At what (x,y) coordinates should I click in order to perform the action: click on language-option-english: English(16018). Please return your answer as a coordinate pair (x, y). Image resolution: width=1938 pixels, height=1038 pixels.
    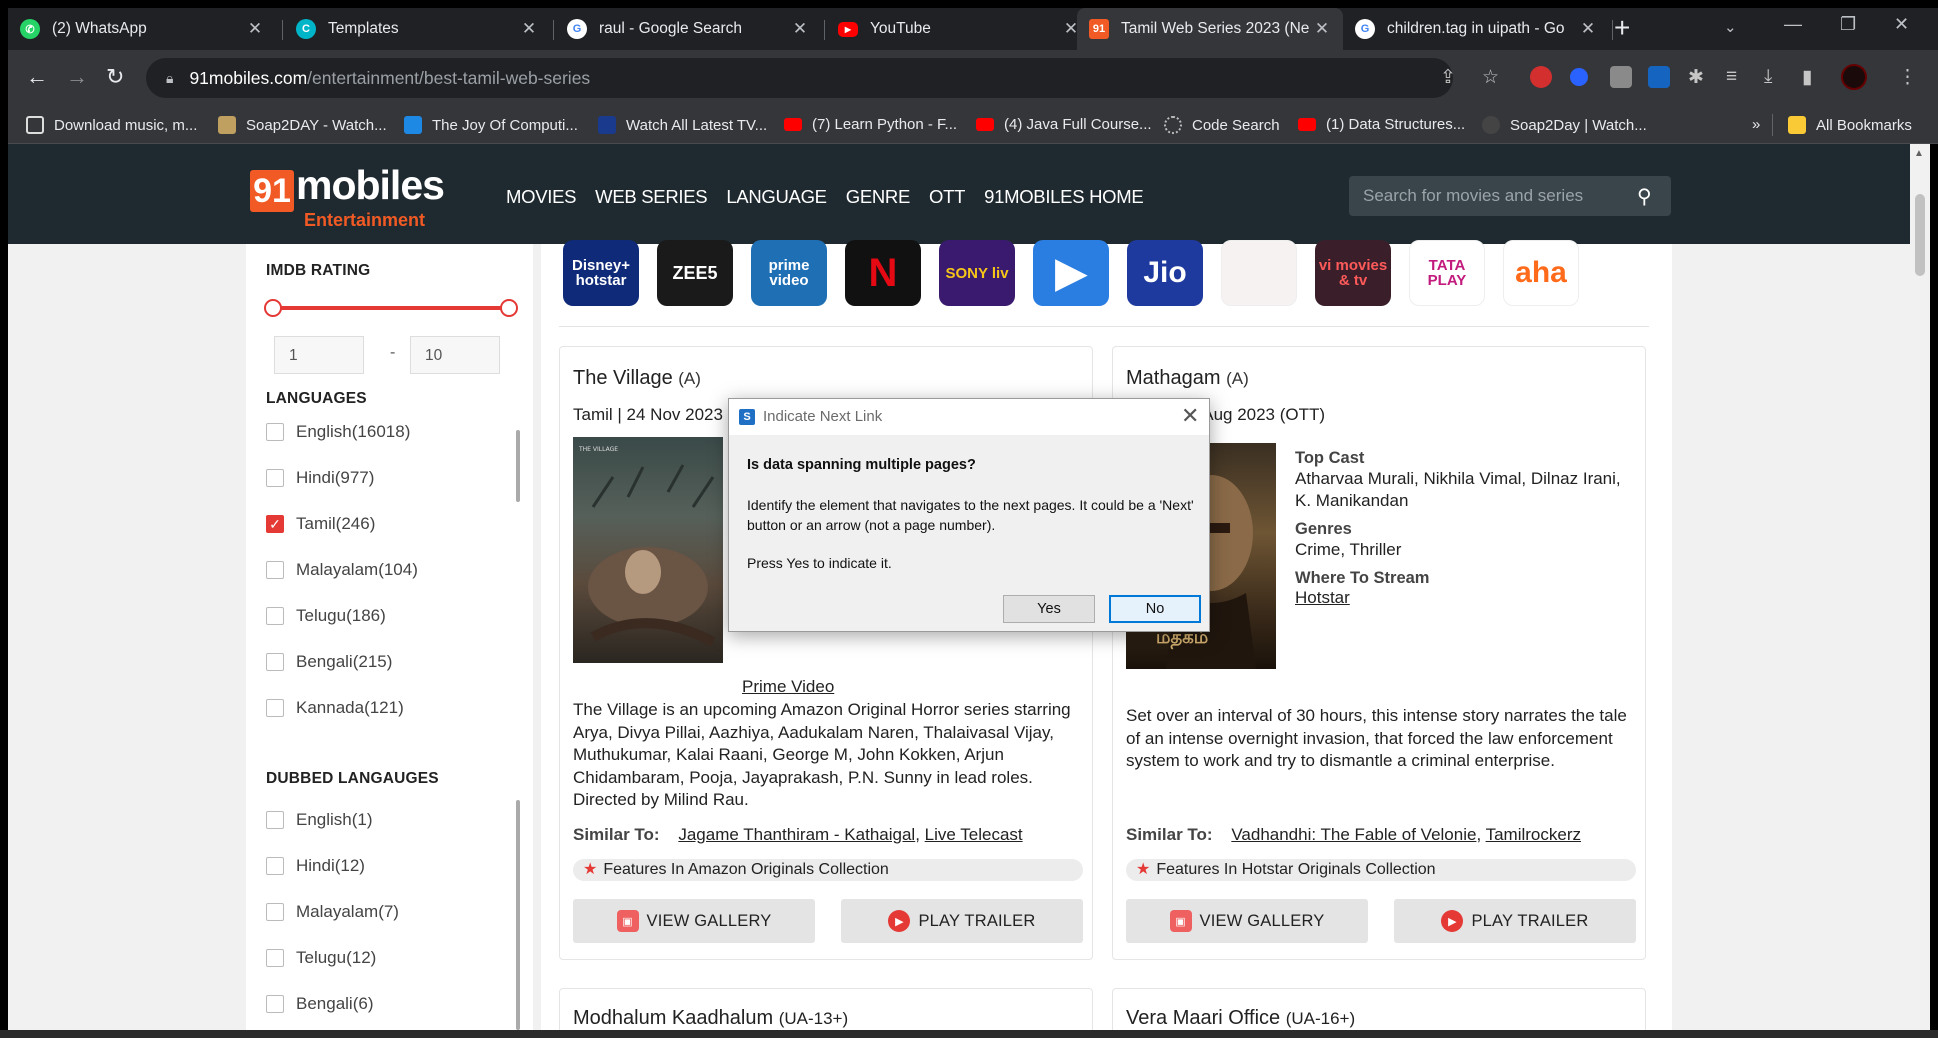
    Looking at the image, I should click on (338, 432).